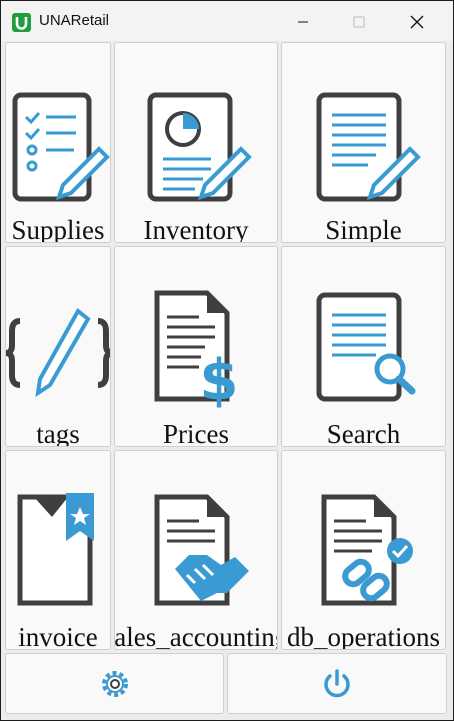 The image size is (454, 721). I want to click on tile-label: Supplies, so click(58, 229).